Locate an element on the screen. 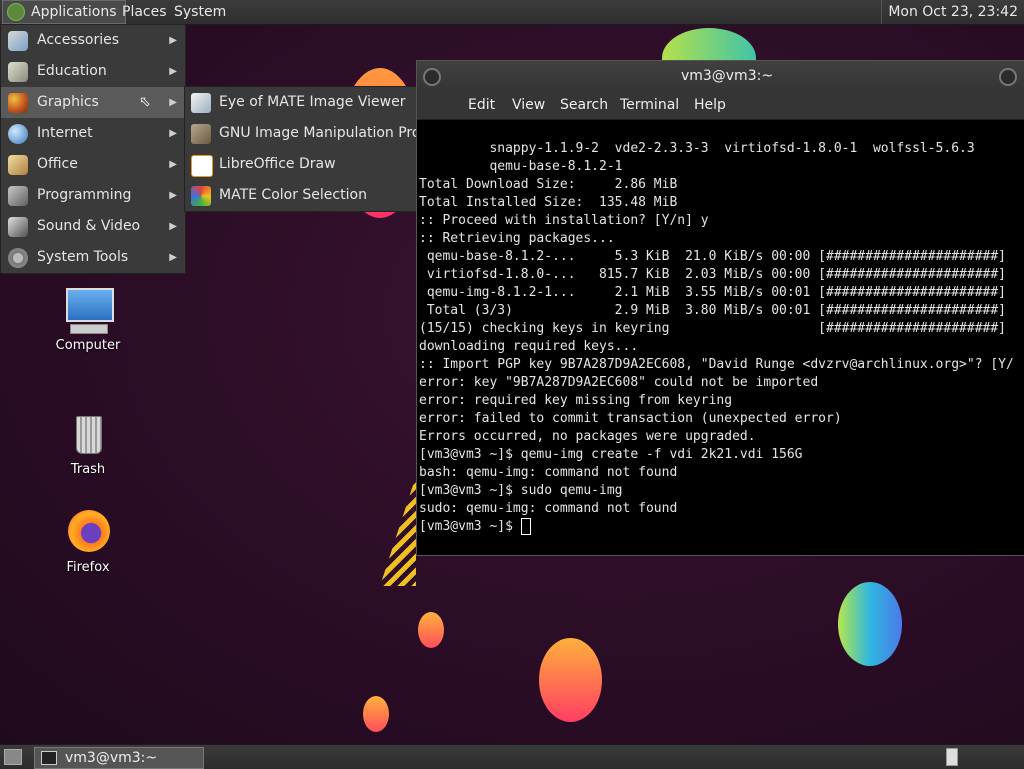 This screenshot has height=769, width=1024. menu-item-sound-video: Sound & Video ▶ is located at coordinates (93, 226).